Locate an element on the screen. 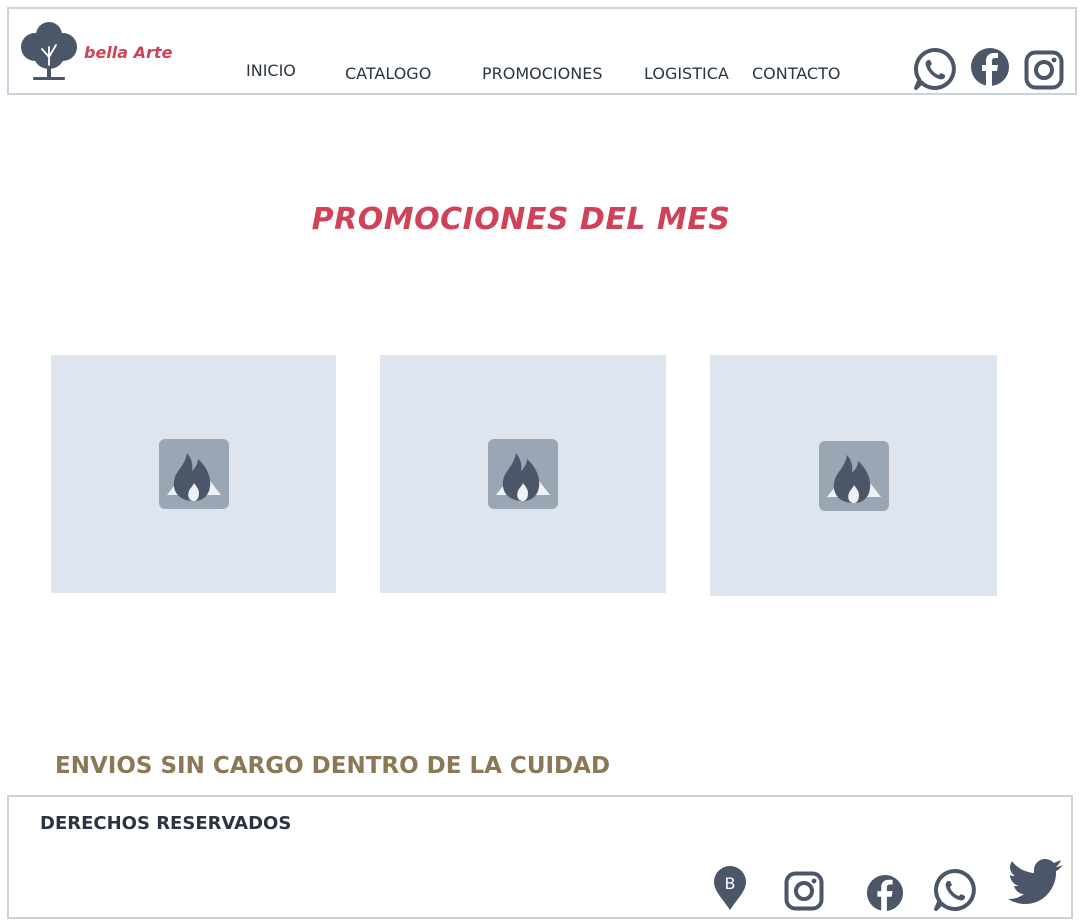  tree-logo-icon is located at coordinates (49, 52).